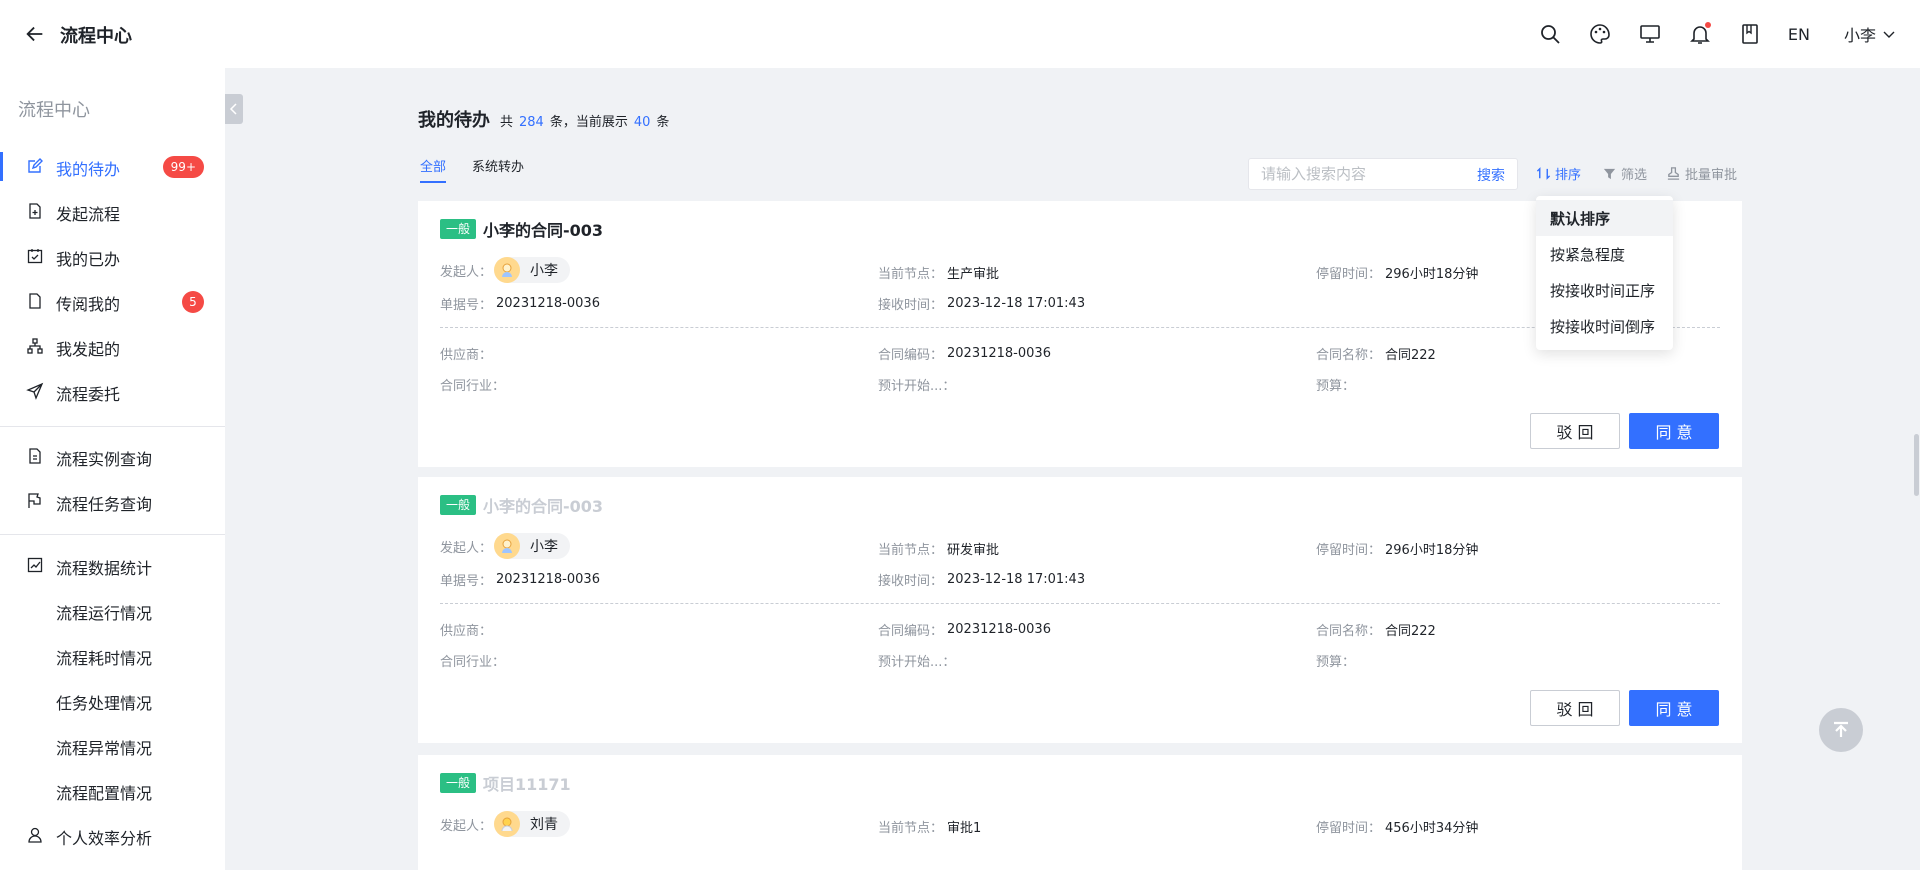  What do you see at coordinates (466, 629) in the screenshot?
I see `supplier-field: 供应商：` at bounding box center [466, 629].